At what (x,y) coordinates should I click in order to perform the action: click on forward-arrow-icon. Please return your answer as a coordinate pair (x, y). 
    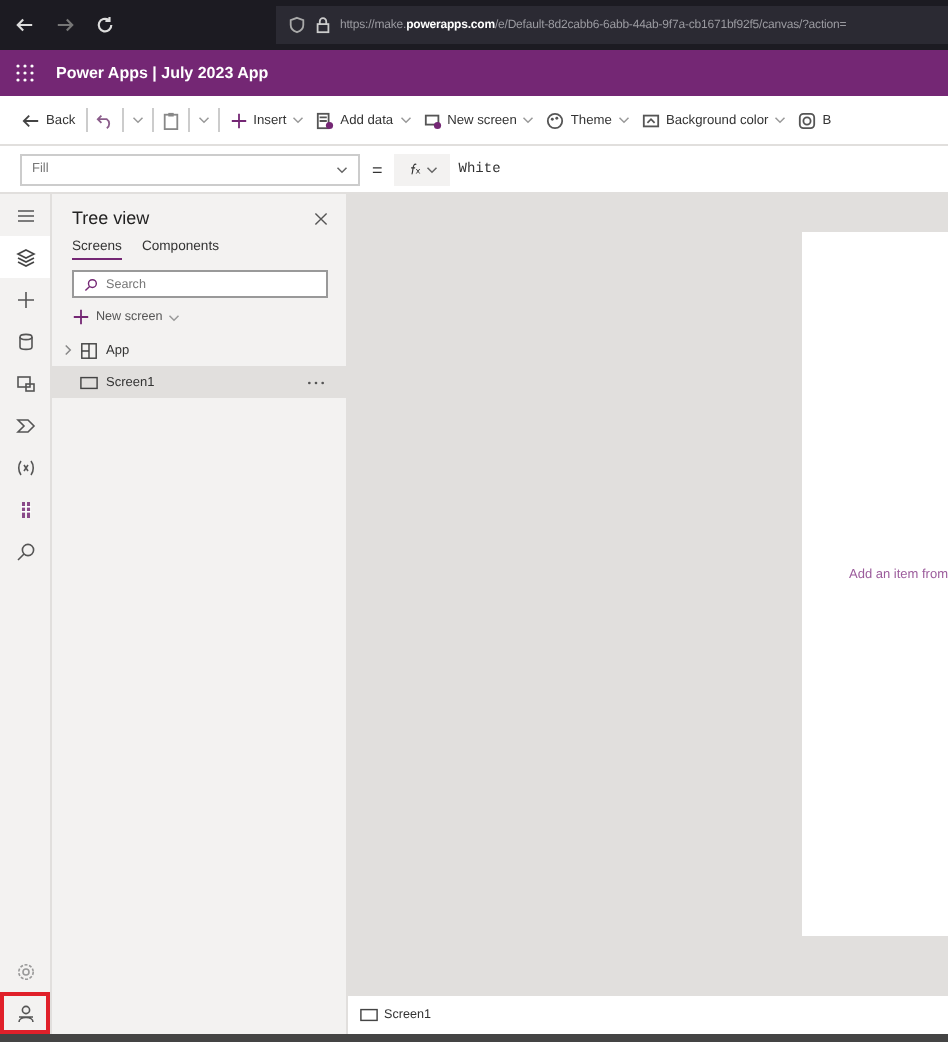
    Looking at the image, I should click on (65, 25).